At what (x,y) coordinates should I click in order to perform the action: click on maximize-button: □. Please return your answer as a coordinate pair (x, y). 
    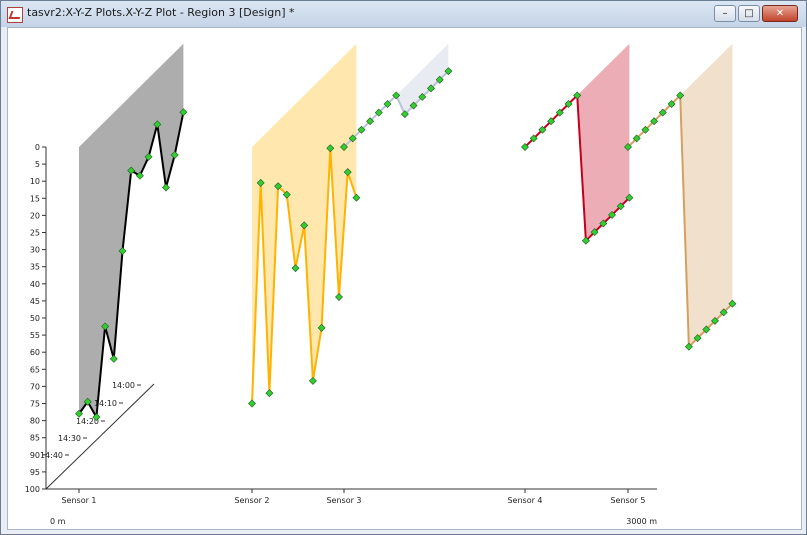
    Looking at the image, I should click on (749, 13).